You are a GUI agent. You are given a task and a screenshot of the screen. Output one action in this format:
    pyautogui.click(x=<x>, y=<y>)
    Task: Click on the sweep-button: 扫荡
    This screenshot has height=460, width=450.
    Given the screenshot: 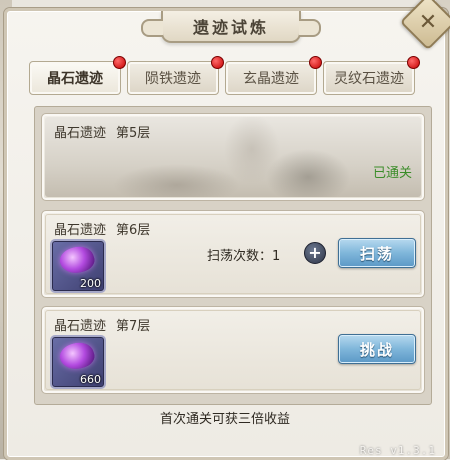 What is the action you would take?
    pyautogui.click(x=377, y=253)
    